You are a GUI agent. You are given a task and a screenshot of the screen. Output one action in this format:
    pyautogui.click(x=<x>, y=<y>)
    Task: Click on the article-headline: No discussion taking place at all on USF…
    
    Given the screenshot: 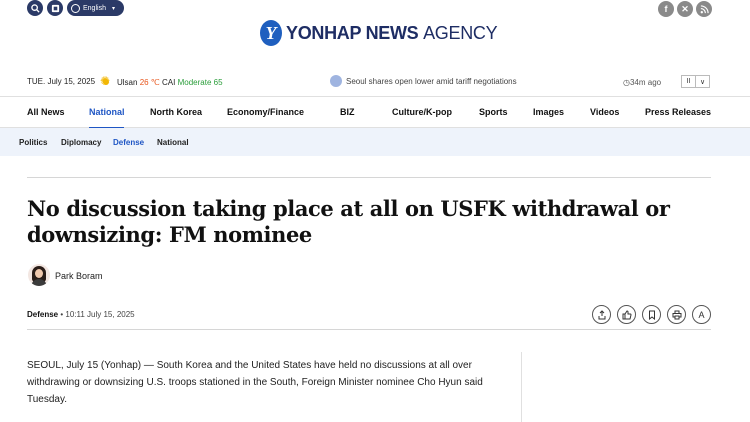 What is the action you would take?
    pyautogui.click(x=348, y=221)
    